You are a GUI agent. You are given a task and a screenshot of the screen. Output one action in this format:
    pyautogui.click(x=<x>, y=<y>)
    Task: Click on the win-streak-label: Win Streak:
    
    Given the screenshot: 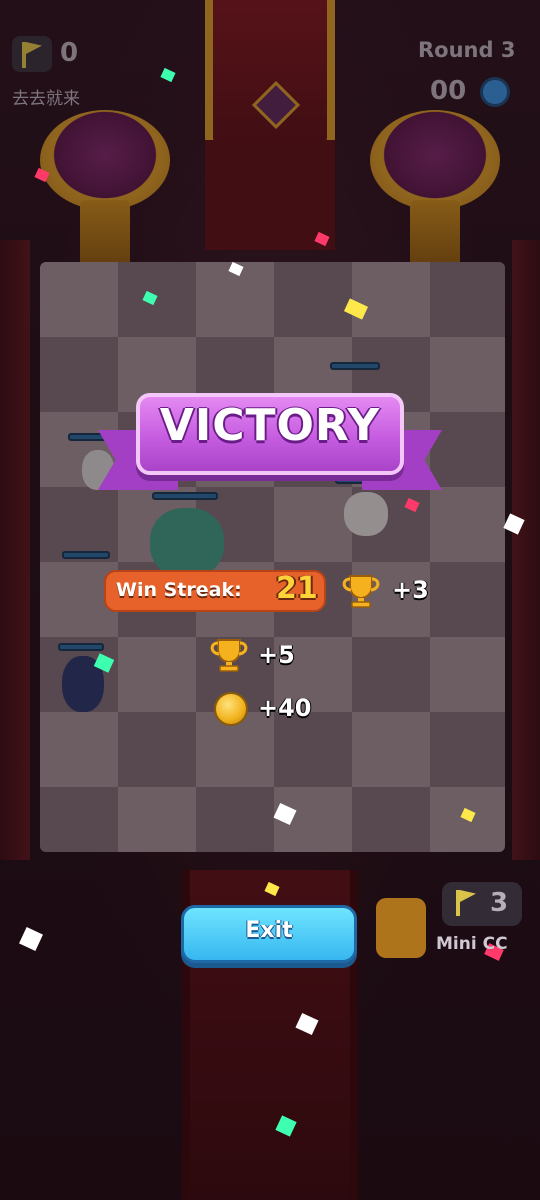 What is the action you would take?
    pyautogui.click(x=179, y=590)
    